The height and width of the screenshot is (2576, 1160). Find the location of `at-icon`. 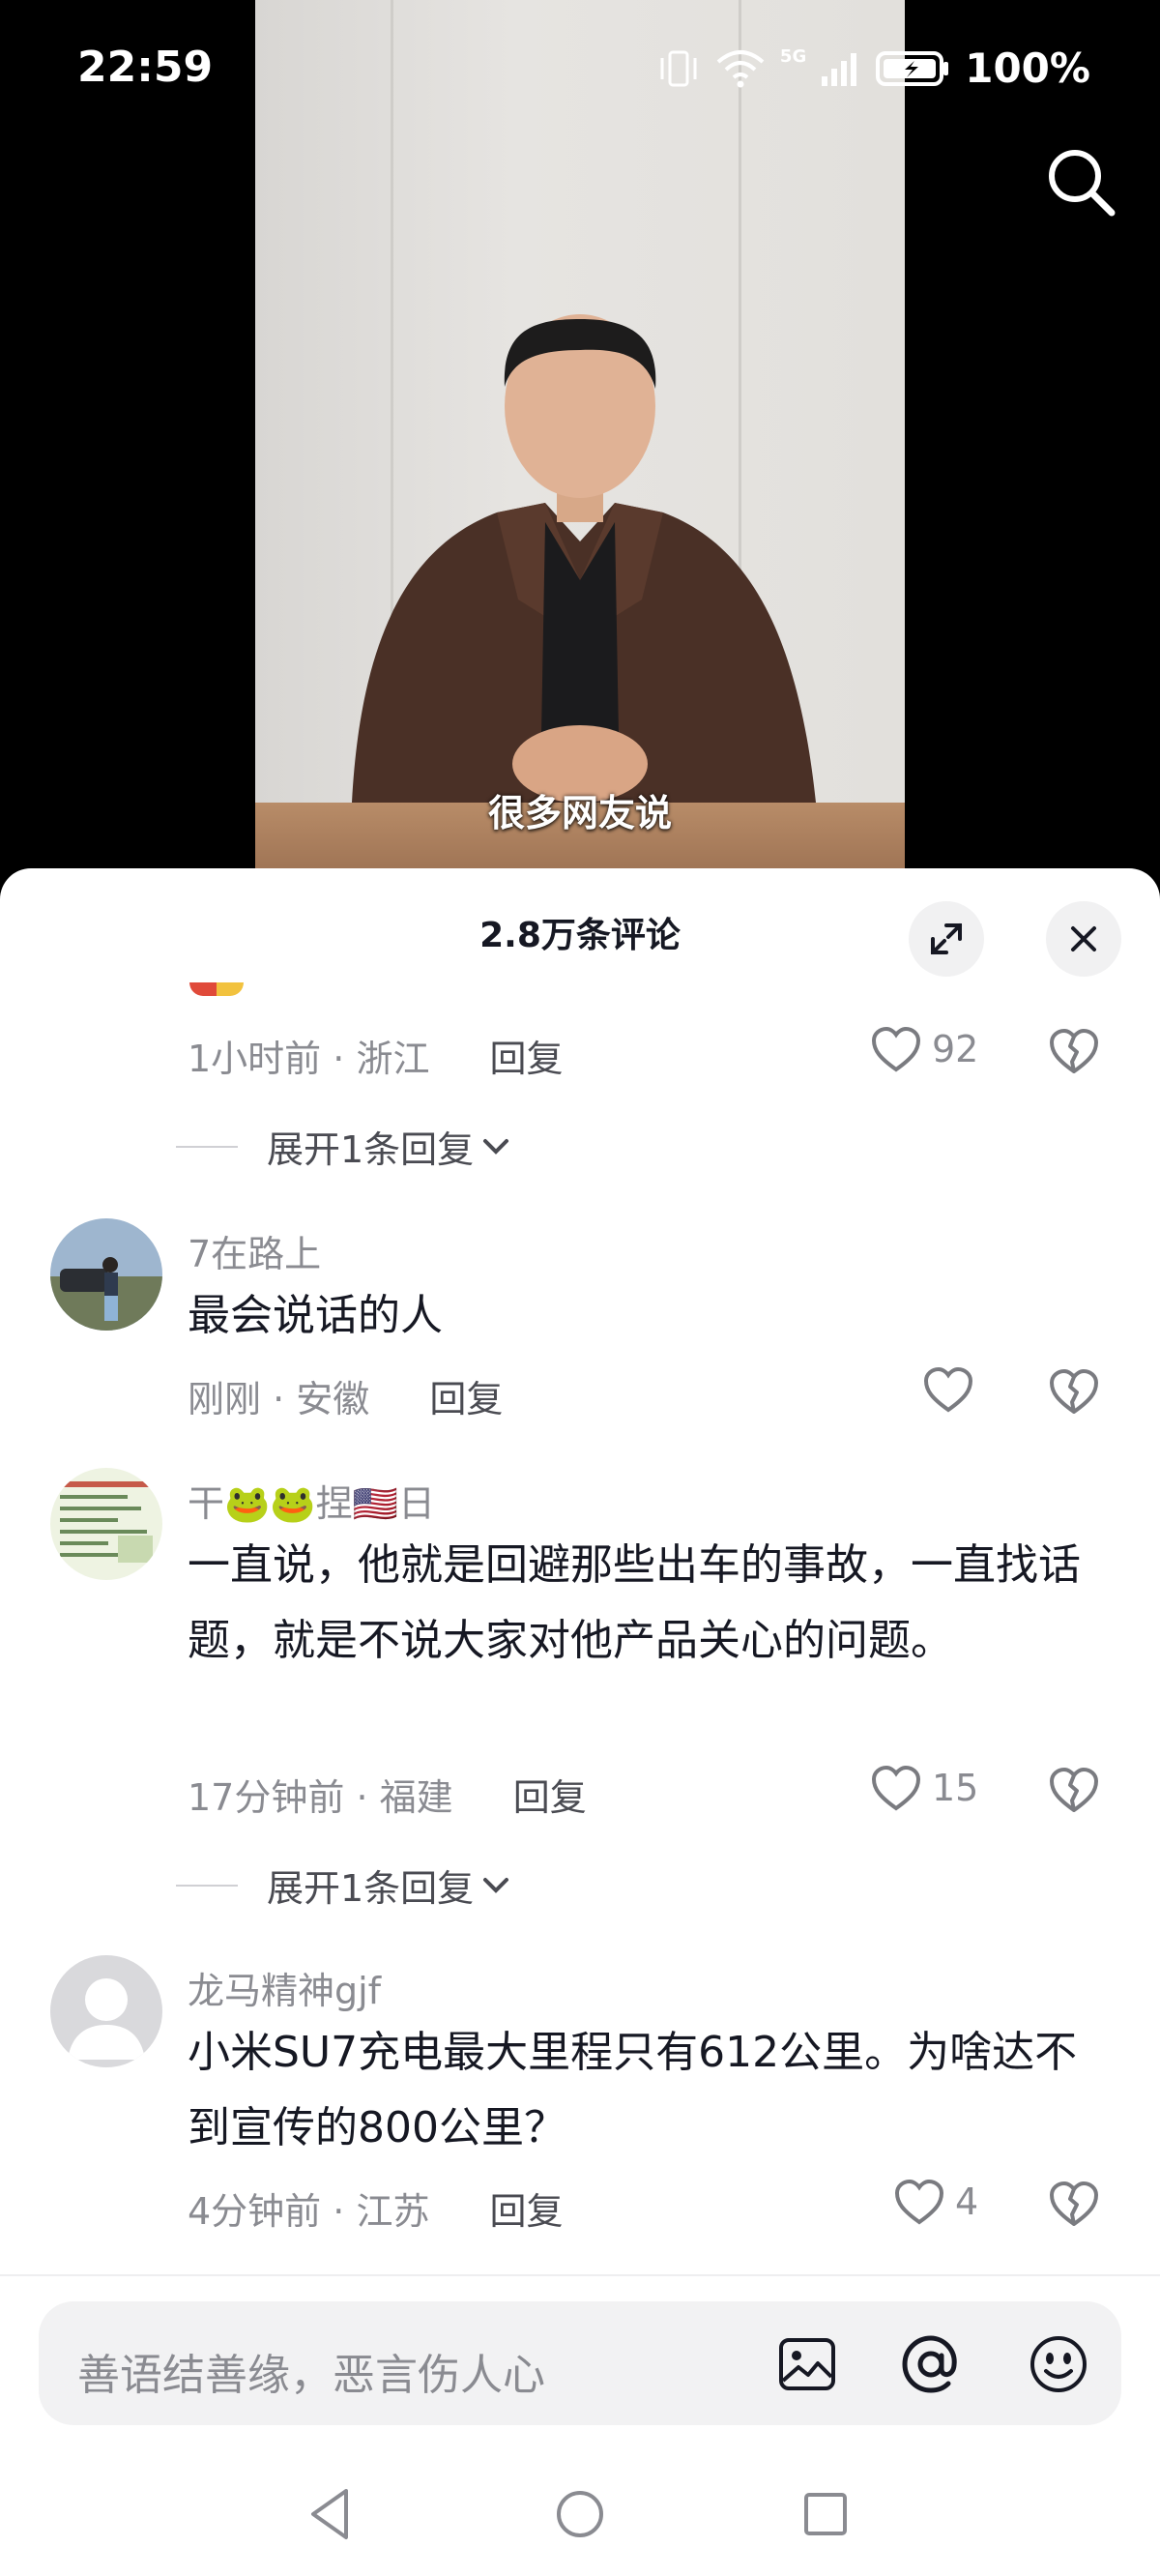

at-icon is located at coordinates (931, 2364).